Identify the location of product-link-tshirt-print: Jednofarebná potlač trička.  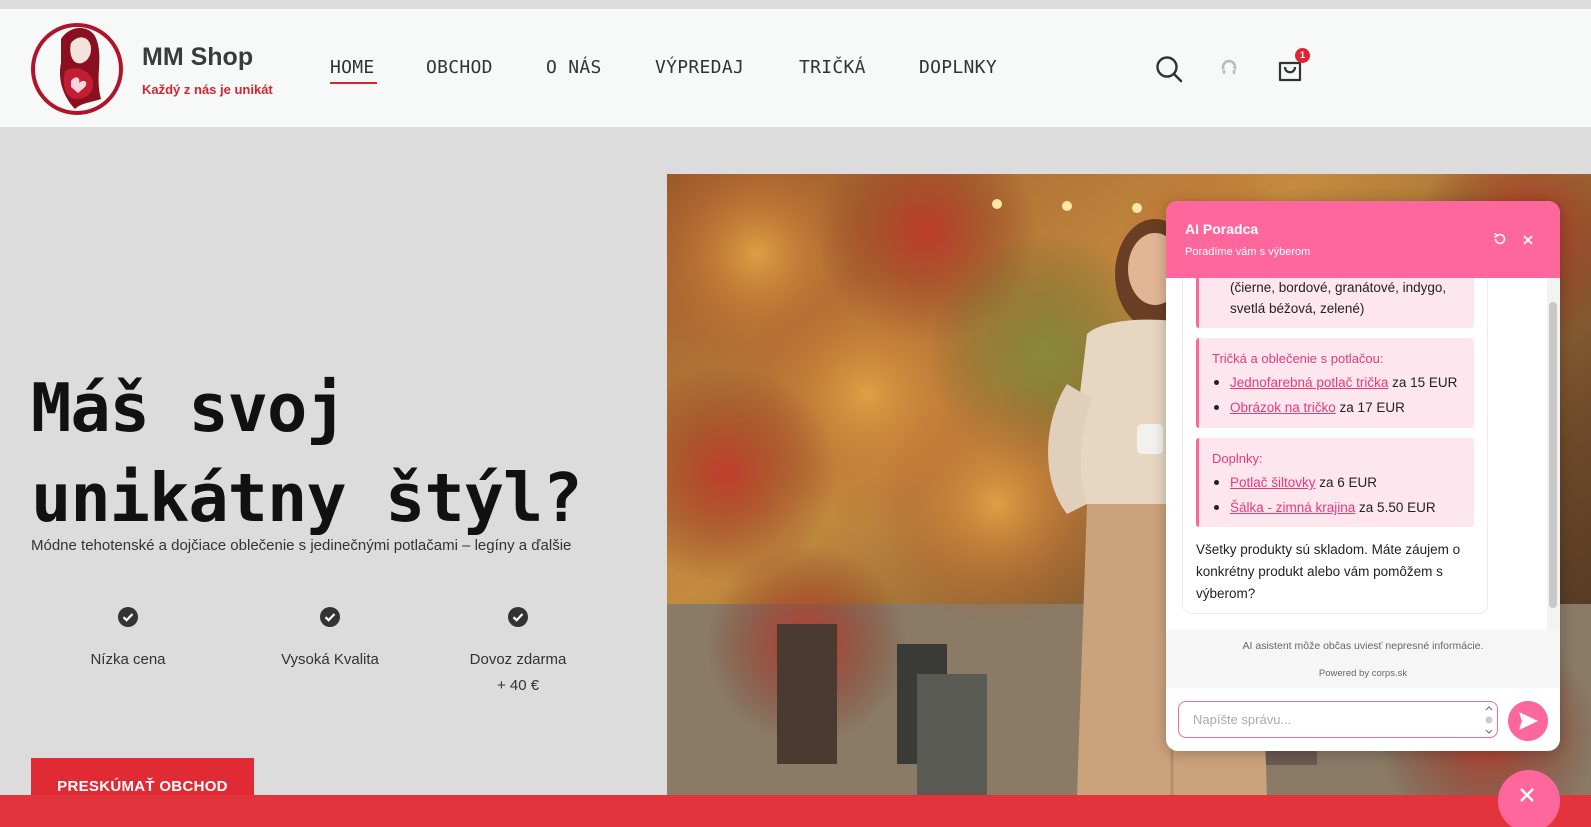
(1309, 382).